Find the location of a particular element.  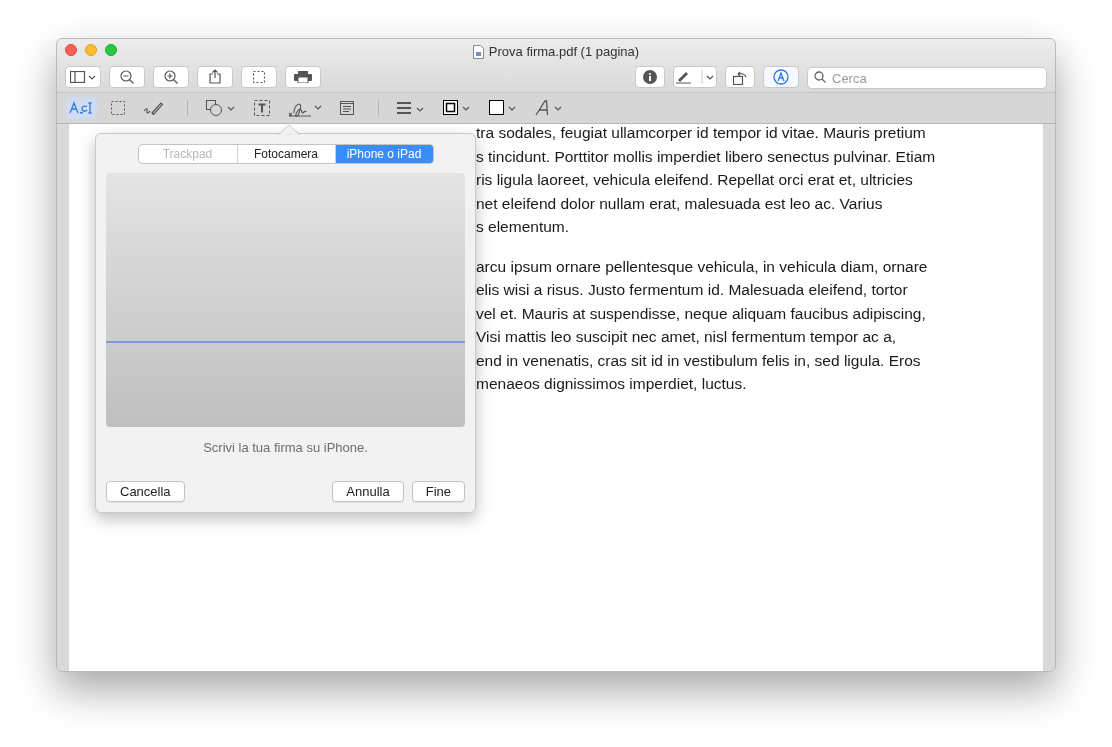

document-text-line: net eleifend dolor nullam erat, malesuada est leo ac. Varius is located at coordinates (679, 203).